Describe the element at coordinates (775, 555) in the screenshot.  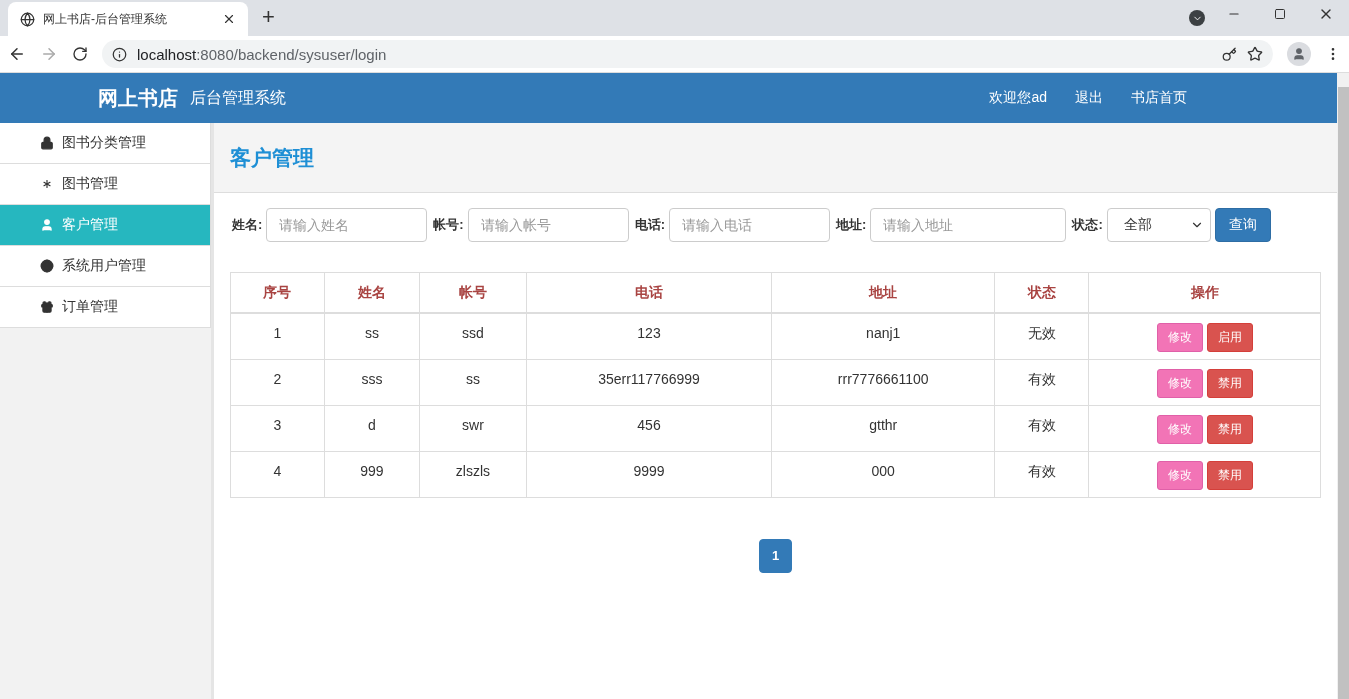
I see `page-button: 1` at that location.